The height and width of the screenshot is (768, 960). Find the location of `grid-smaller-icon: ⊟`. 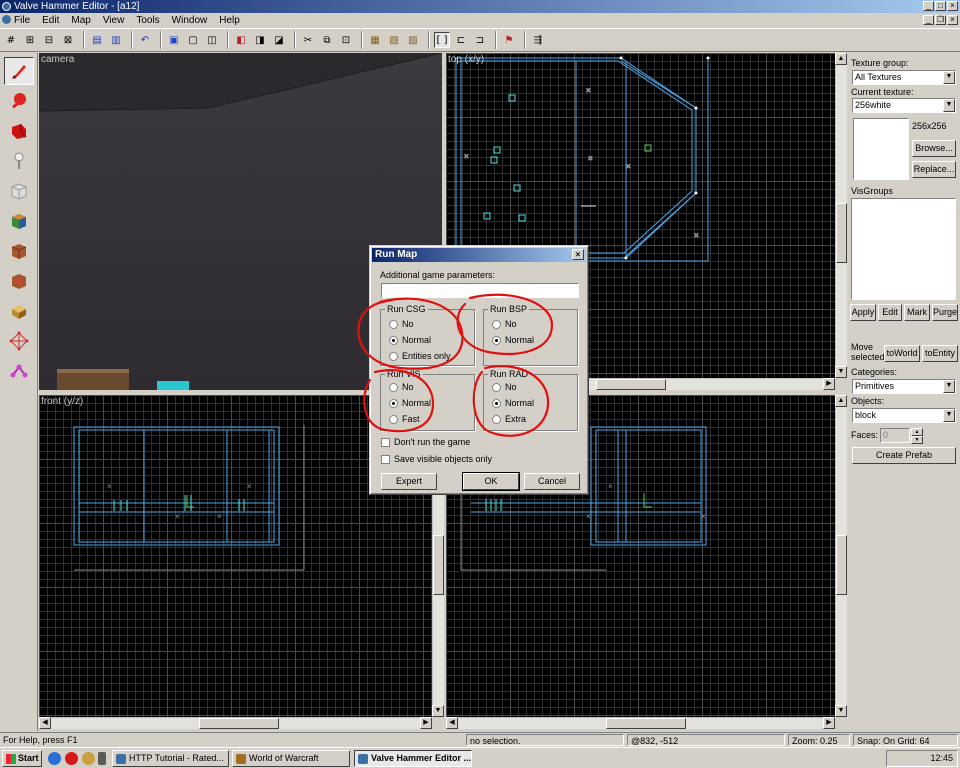

grid-smaller-icon: ⊟ is located at coordinates (49, 40).